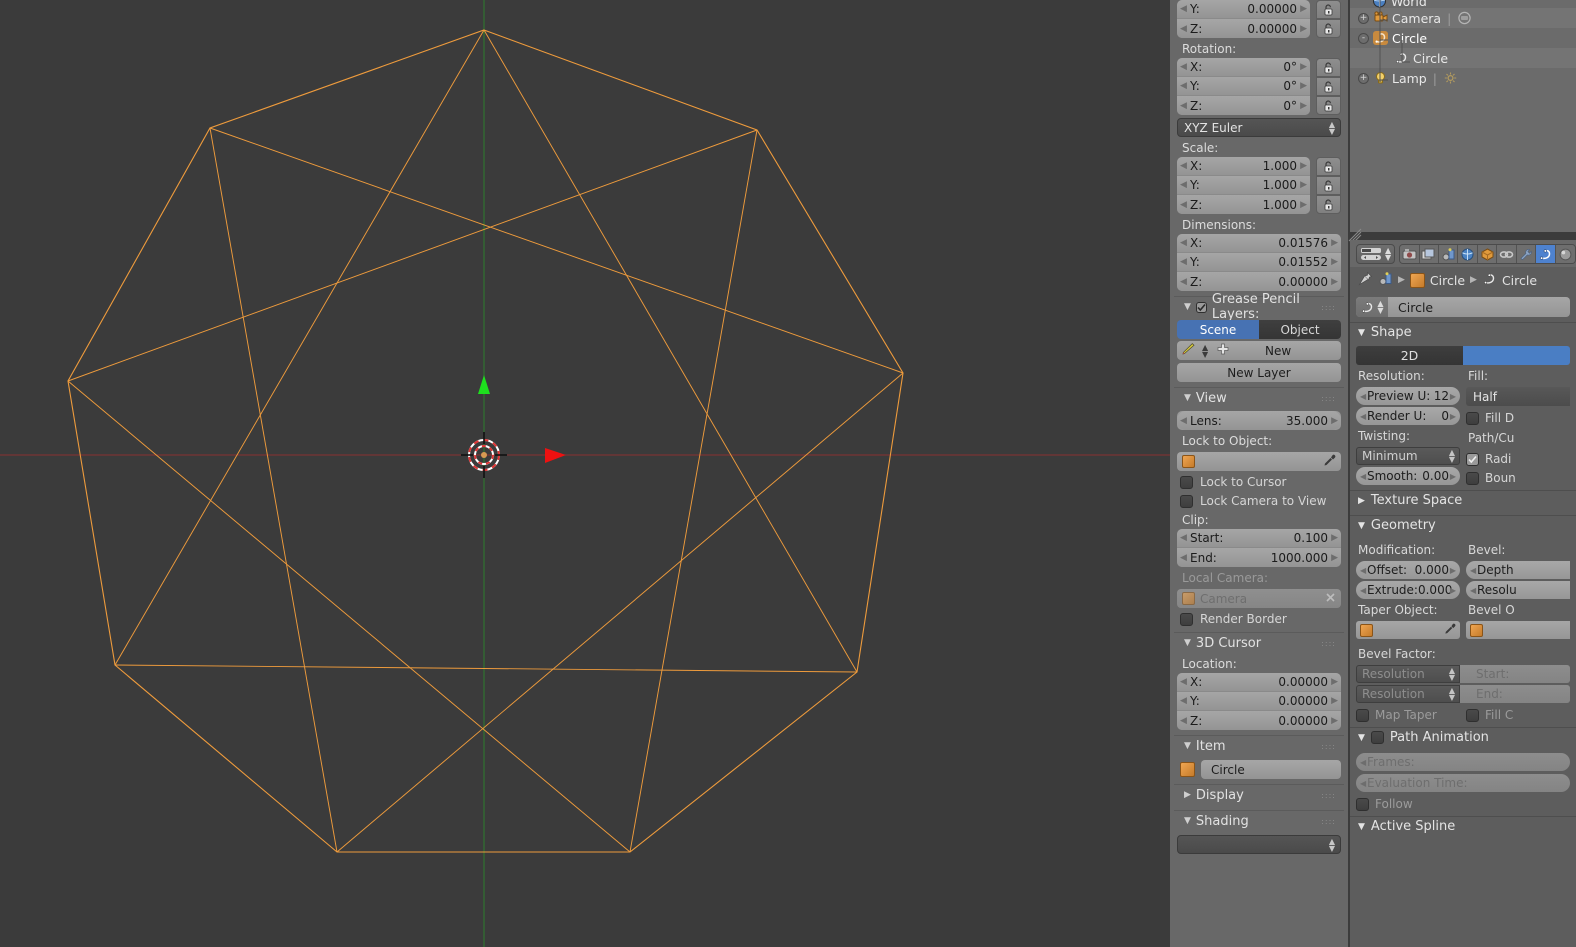 The image size is (1576, 947). I want to click on bounds-row: Boun, so click(1518, 475).